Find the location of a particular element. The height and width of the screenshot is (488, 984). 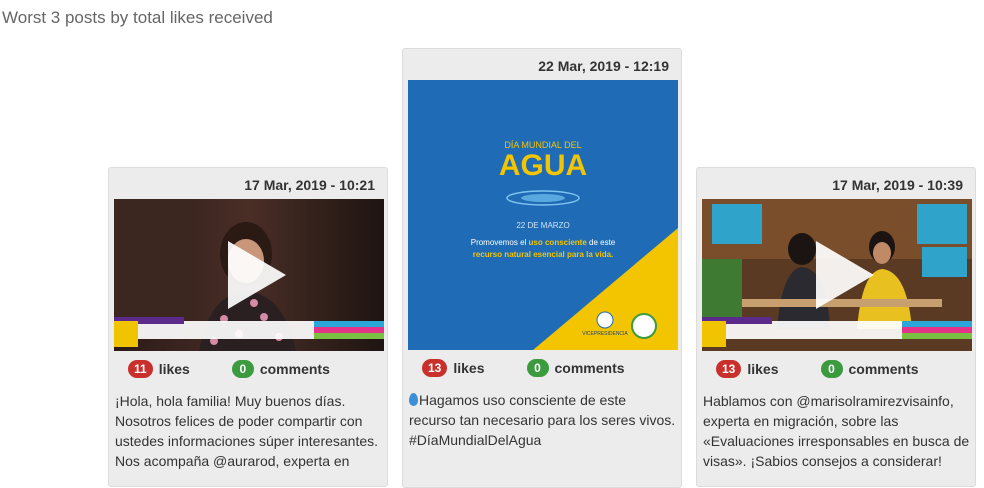

poster-line-1: Promovemos el uso consciente de este is located at coordinates (543, 242).